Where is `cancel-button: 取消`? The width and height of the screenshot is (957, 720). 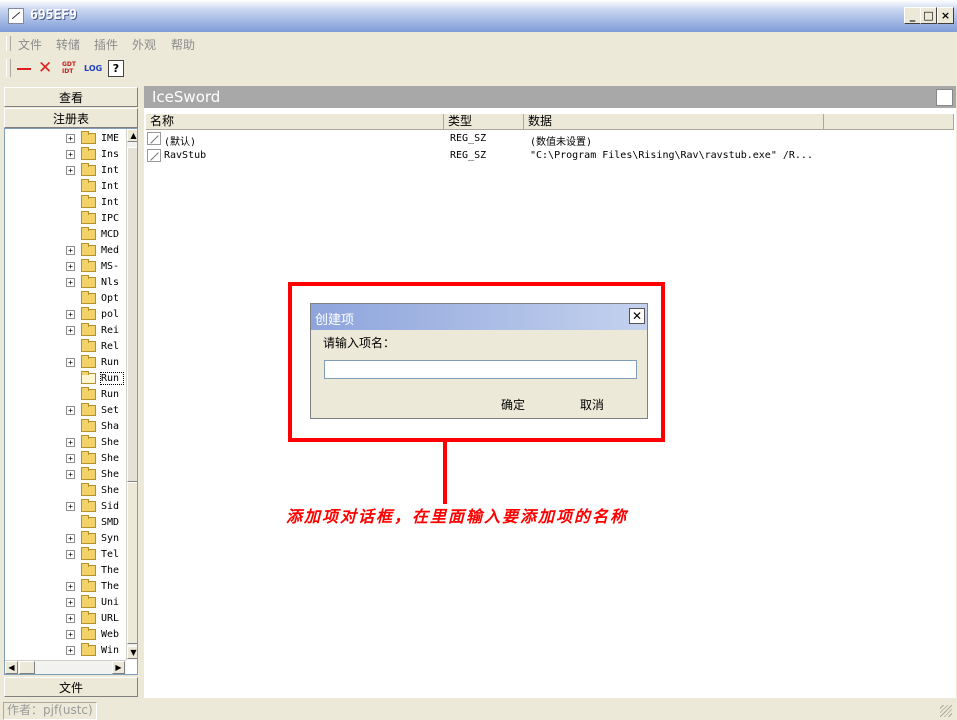 cancel-button: 取消 is located at coordinates (592, 404).